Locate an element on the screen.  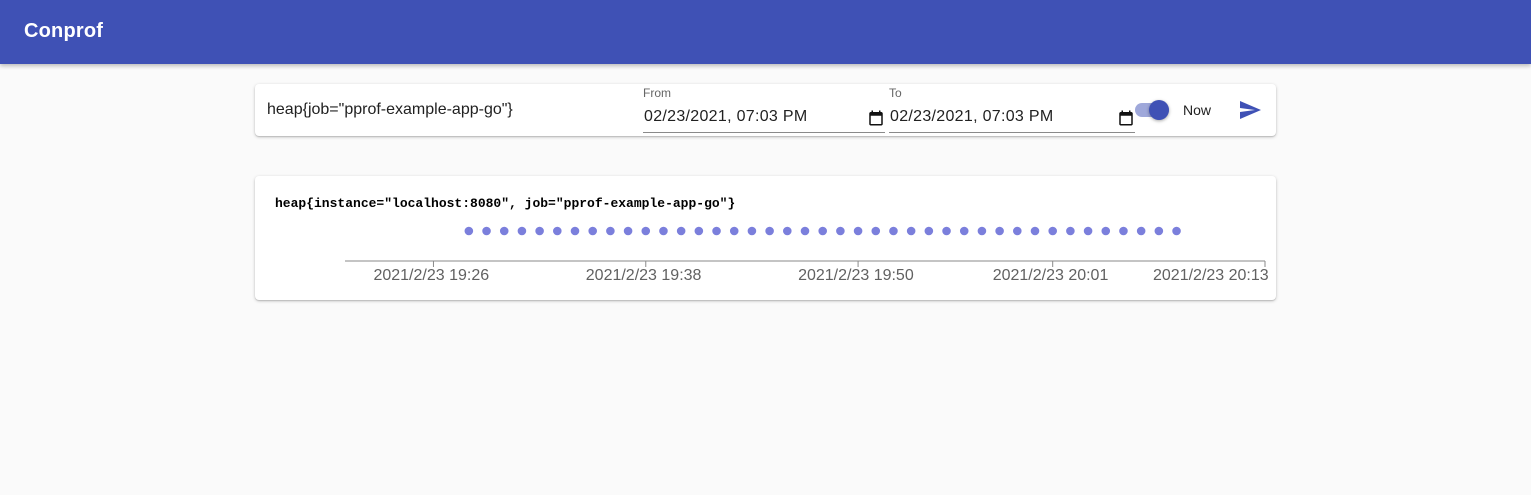
to-date-value: 02/23/2021, 07:03 PM is located at coordinates (972, 116).